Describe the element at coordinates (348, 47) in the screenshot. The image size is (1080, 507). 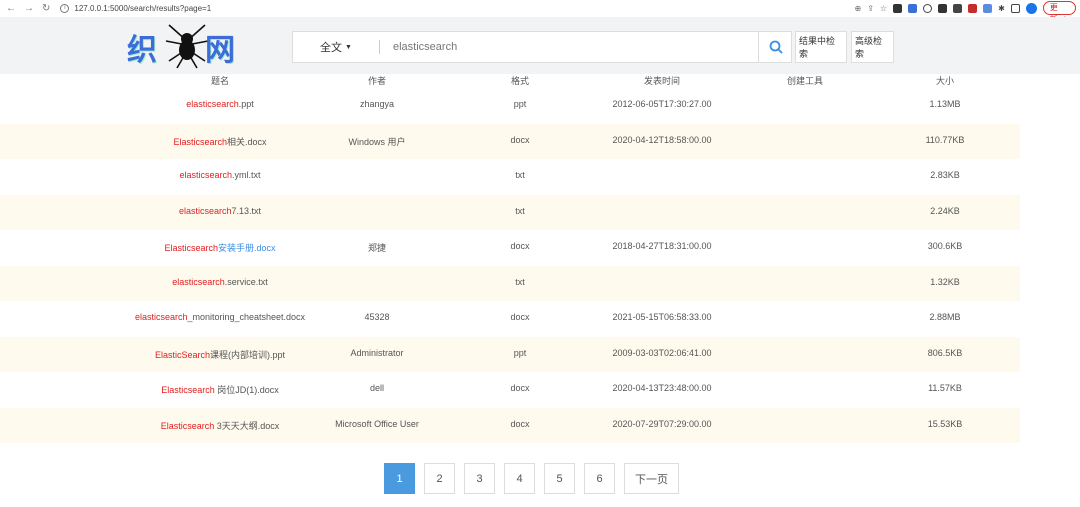
I see `caret-down-icon: ▼` at that location.